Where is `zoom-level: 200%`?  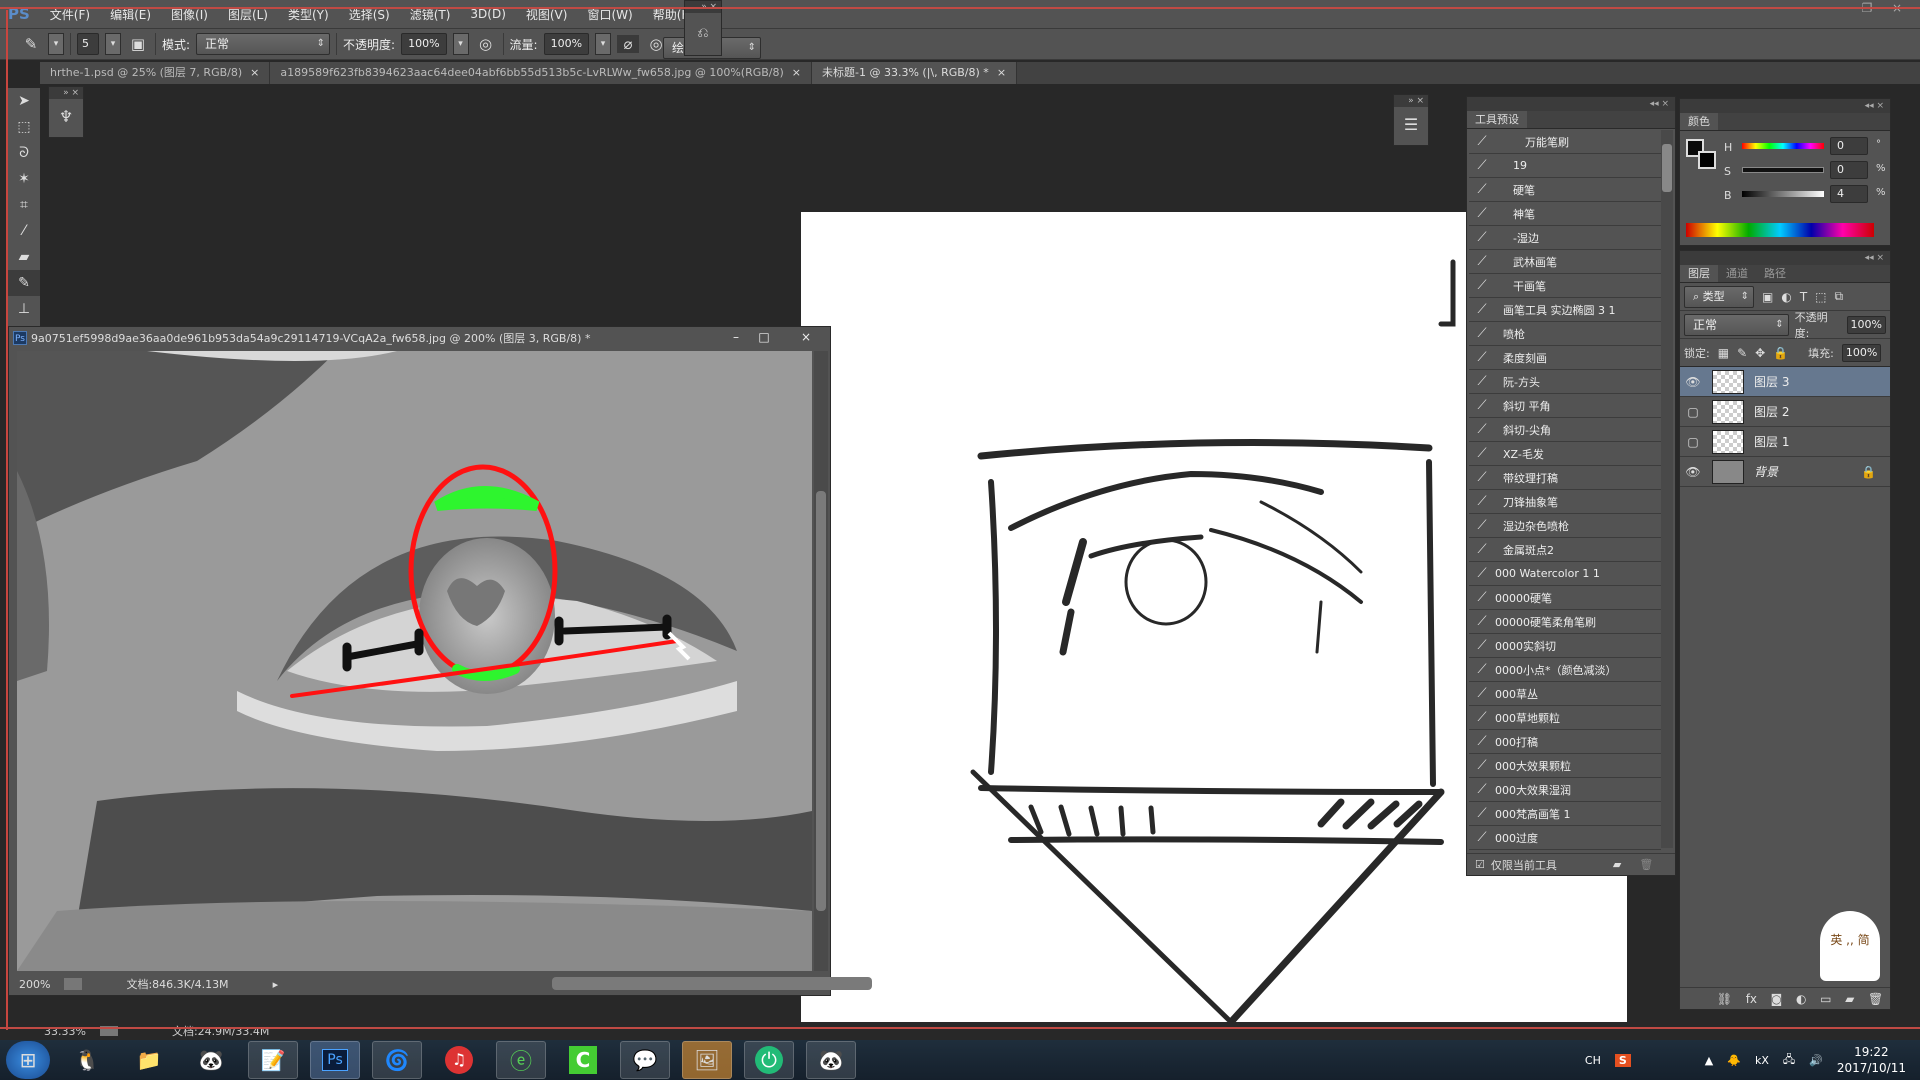
zoom-level: 200% is located at coordinates (34, 984).